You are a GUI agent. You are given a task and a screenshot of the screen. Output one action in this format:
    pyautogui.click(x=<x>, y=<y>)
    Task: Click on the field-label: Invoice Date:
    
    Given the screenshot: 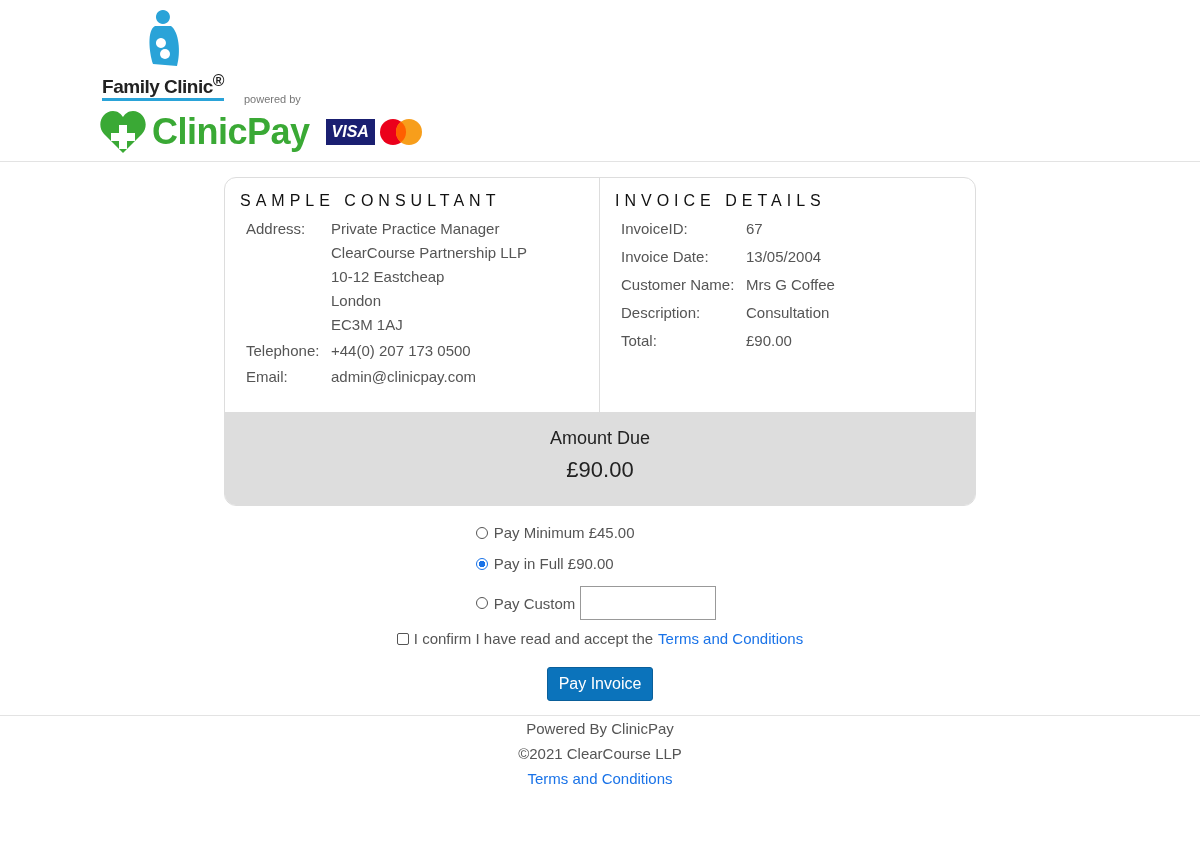 What is the action you would take?
    pyautogui.click(x=665, y=256)
    